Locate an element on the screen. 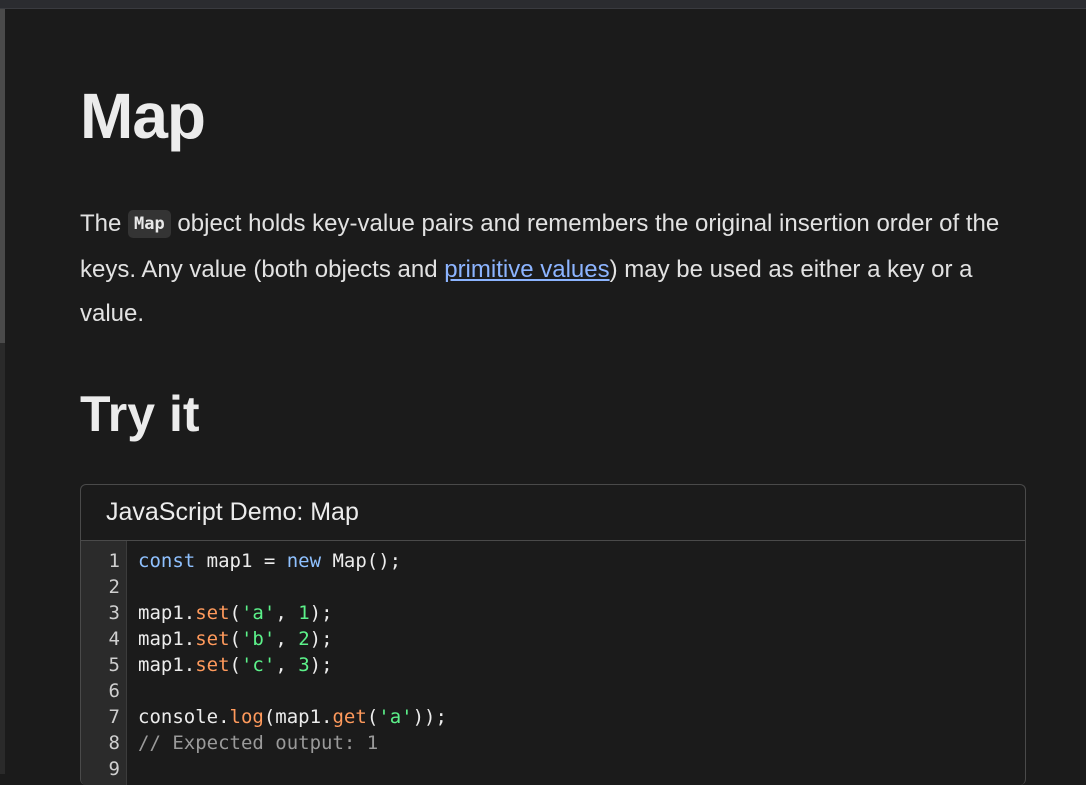 This screenshot has width=1086, height=785. line-number: 4 is located at coordinates (114, 639).